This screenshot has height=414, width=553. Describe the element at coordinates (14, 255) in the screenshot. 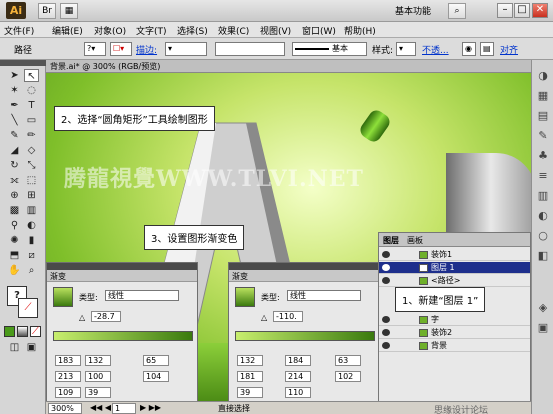

I see `artboard-tool-icon: ⬒` at that location.